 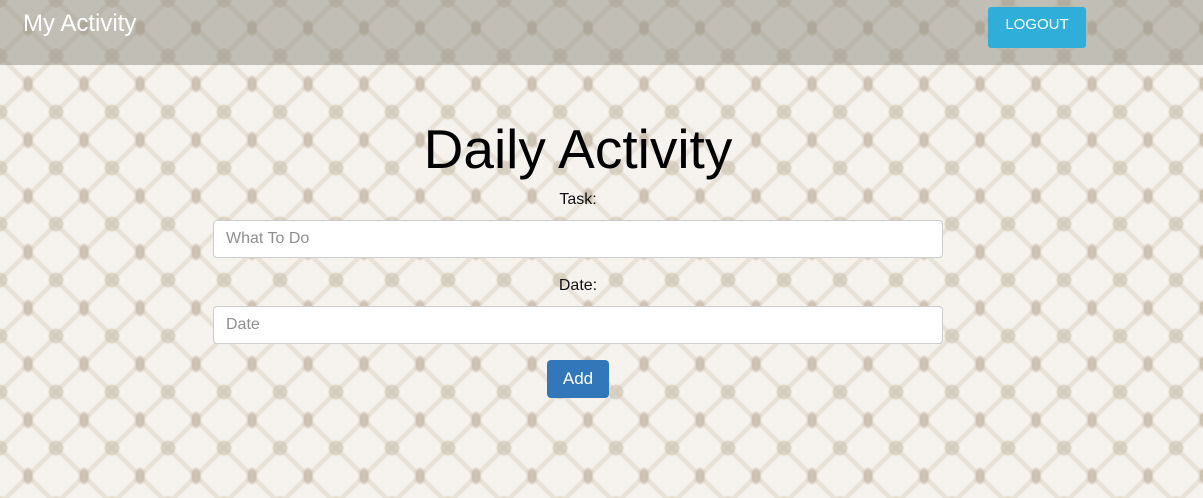 What do you see at coordinates (1037, 27) in the screenshot?
I see `logout-button: LOGOUT` at bounding box center [1037, 27].